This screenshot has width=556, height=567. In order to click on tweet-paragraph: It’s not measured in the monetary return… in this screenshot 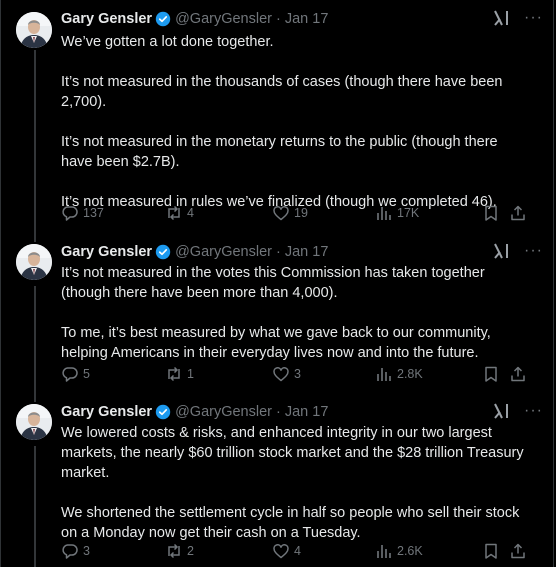, I will do `click(279, 152)`.